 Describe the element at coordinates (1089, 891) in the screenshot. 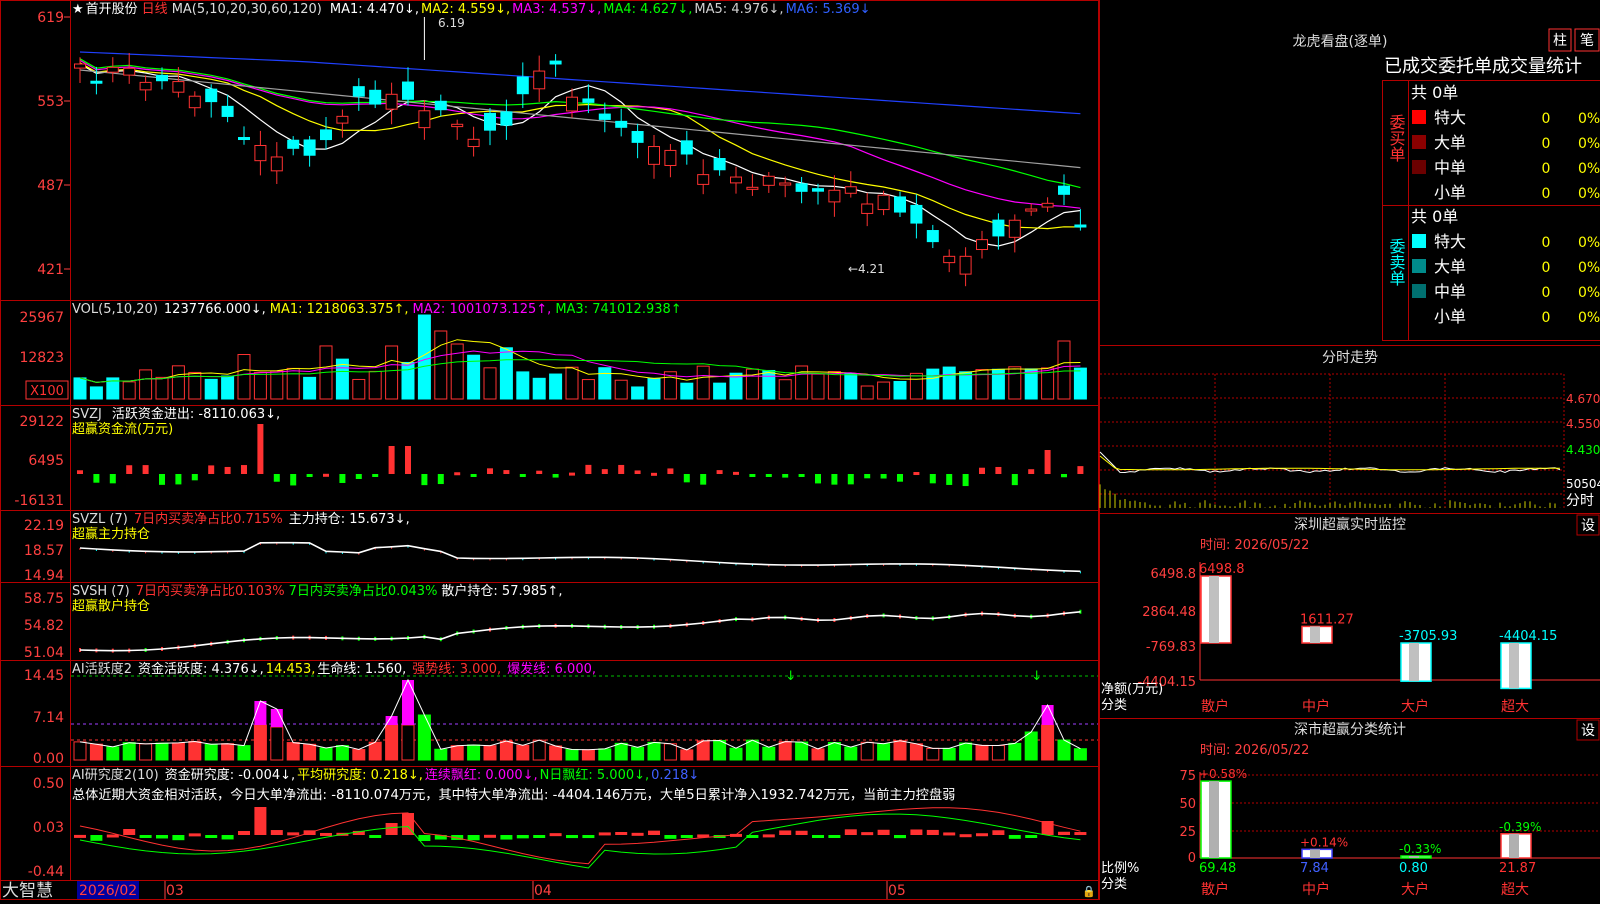

I see `lock-icon: 🔒` at that location.